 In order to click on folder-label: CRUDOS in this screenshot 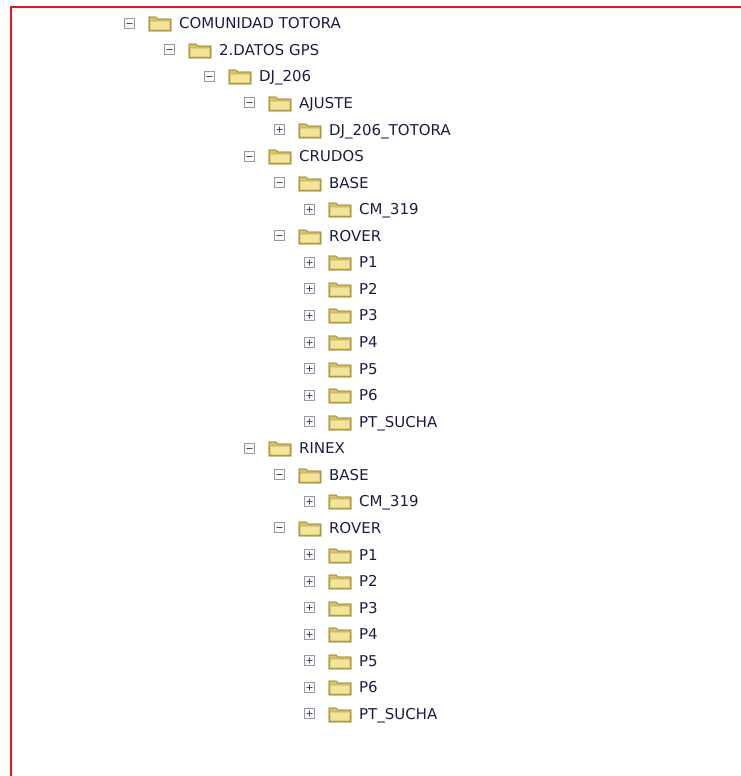, I will do `click(331, 156)`.